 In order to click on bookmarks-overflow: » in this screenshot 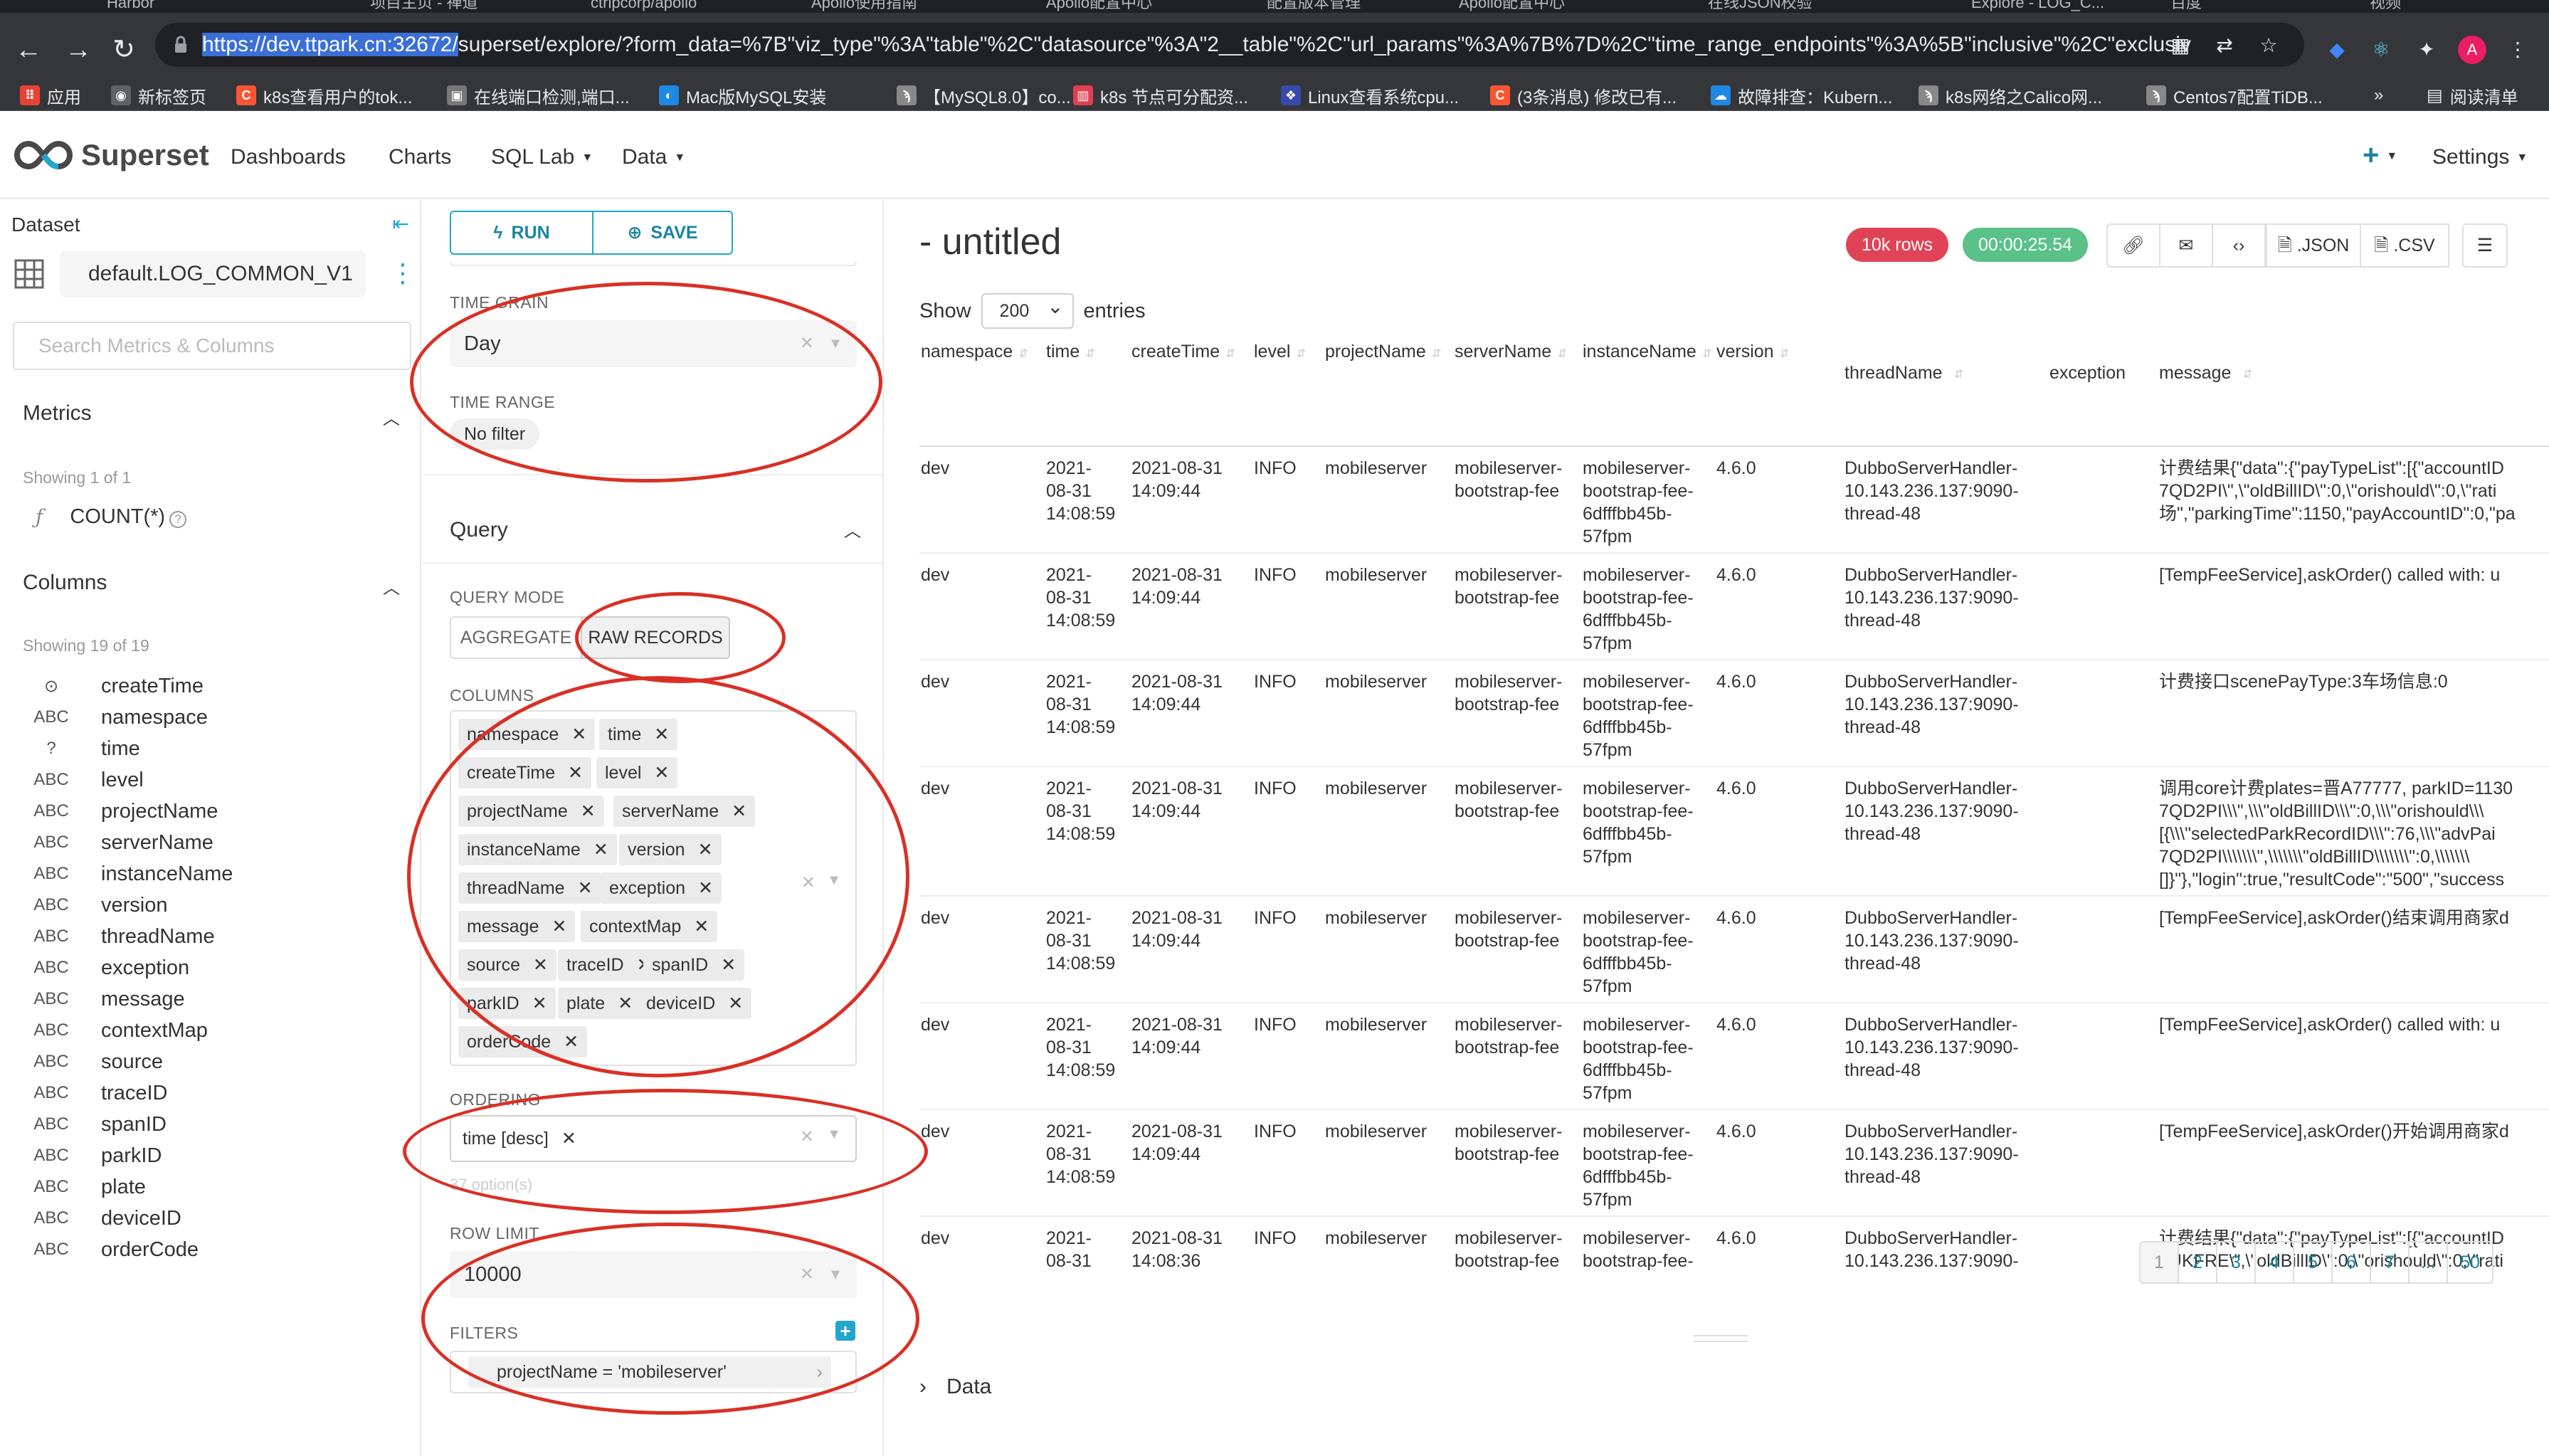, I will do `click(2379, 95)`.